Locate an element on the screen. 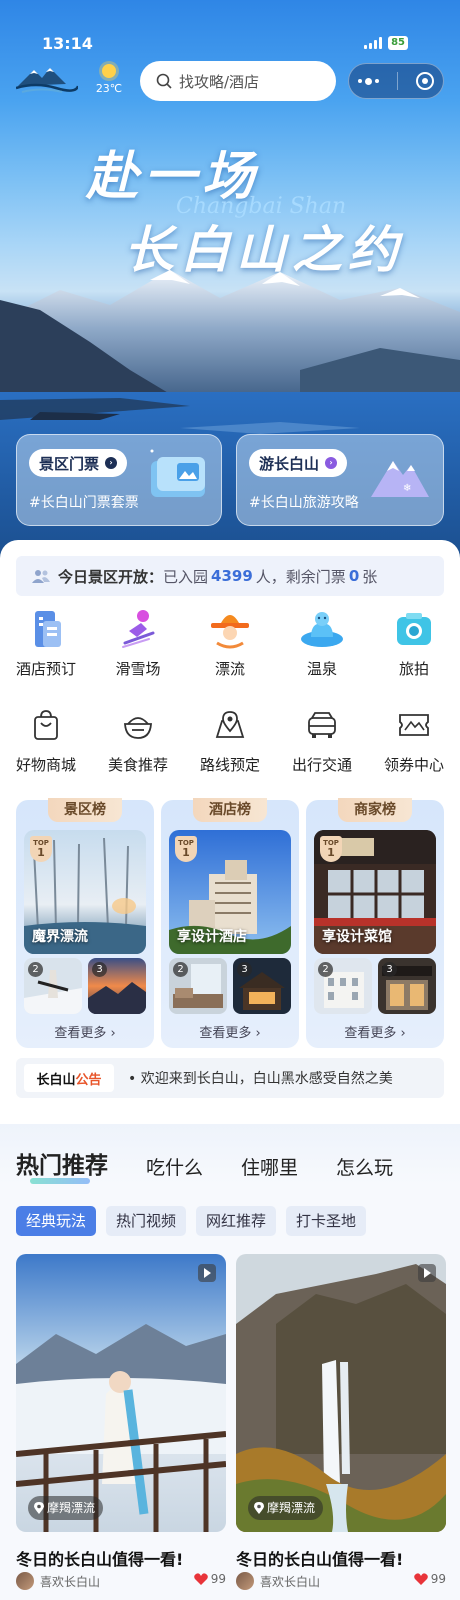 The height and width of the screenshot is (1600, 460). shopping-bag-icon is located at coordinates (46, 725).